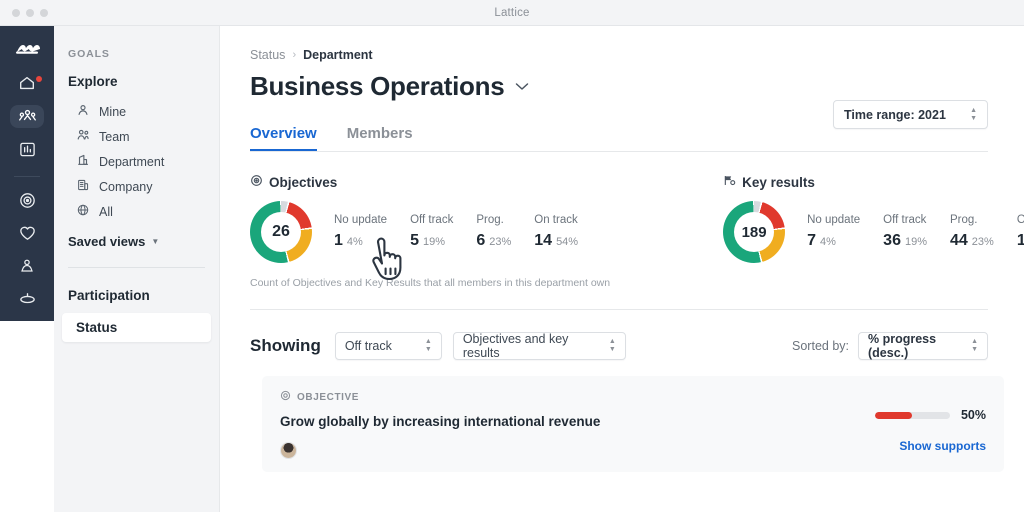  Describe the element at coordinates (113, 111) in the screenshot. I see `sidebar-item-label: Mine` at that location.